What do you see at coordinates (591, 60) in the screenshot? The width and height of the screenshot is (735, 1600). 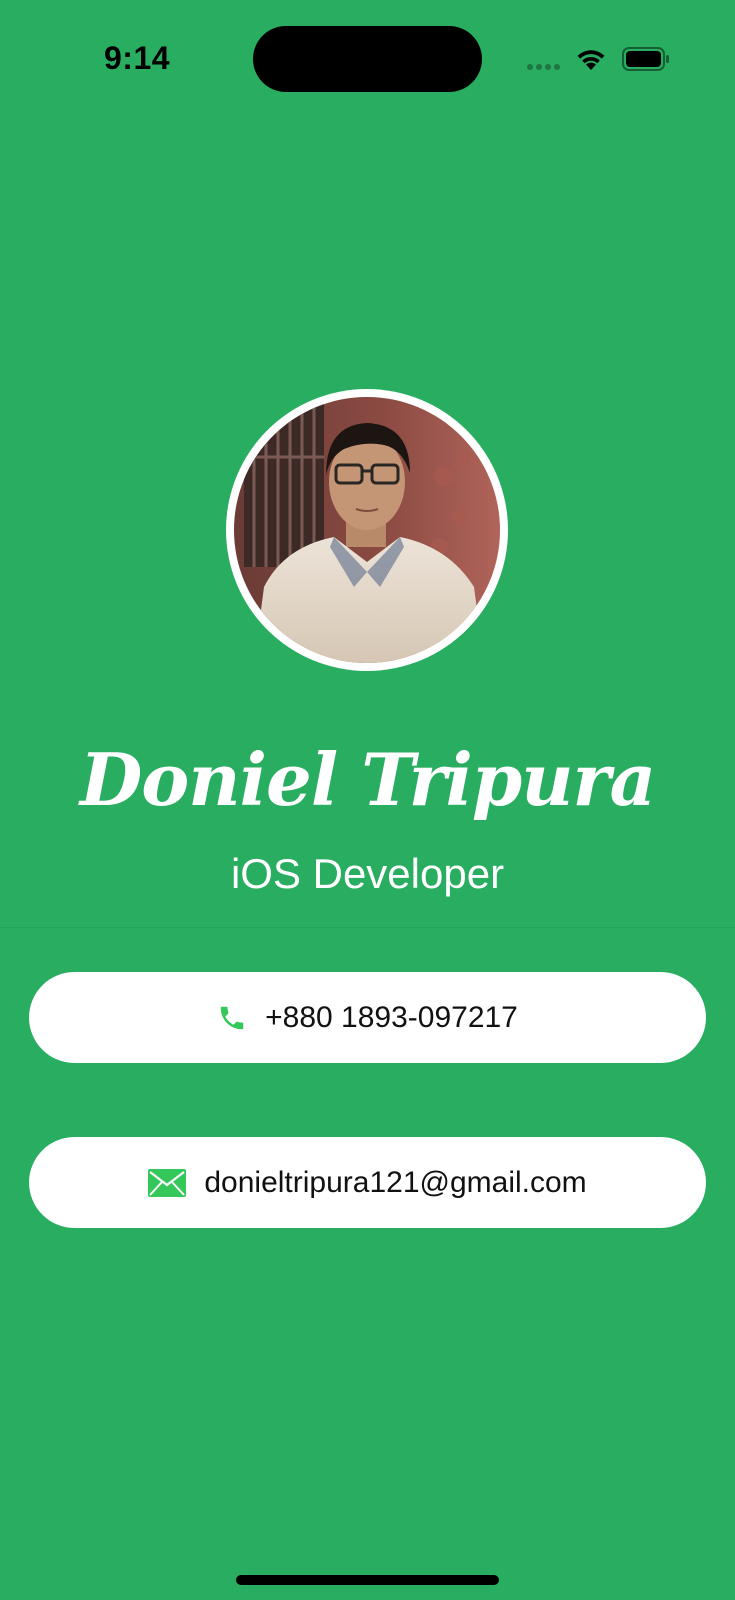 I see `wifi-icon` at bounding box center [591, 60].